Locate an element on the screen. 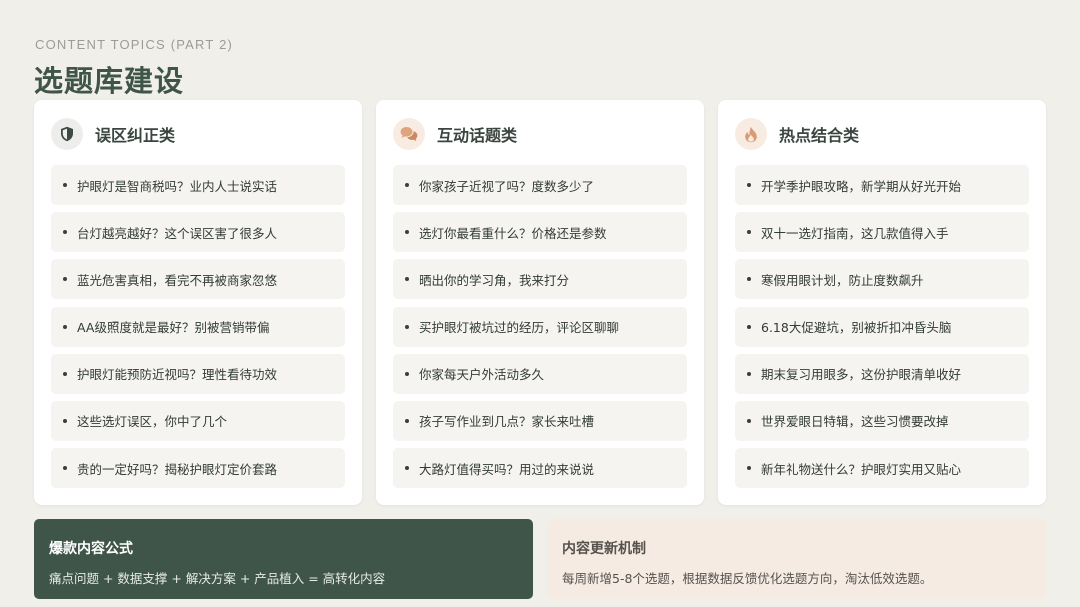 The image size is (1080, 607). formula-text: 痛点问题 + 数据支撑 + 解决方案 + 产品植入 = 高转化内容 is located at coordinates (217, 578).